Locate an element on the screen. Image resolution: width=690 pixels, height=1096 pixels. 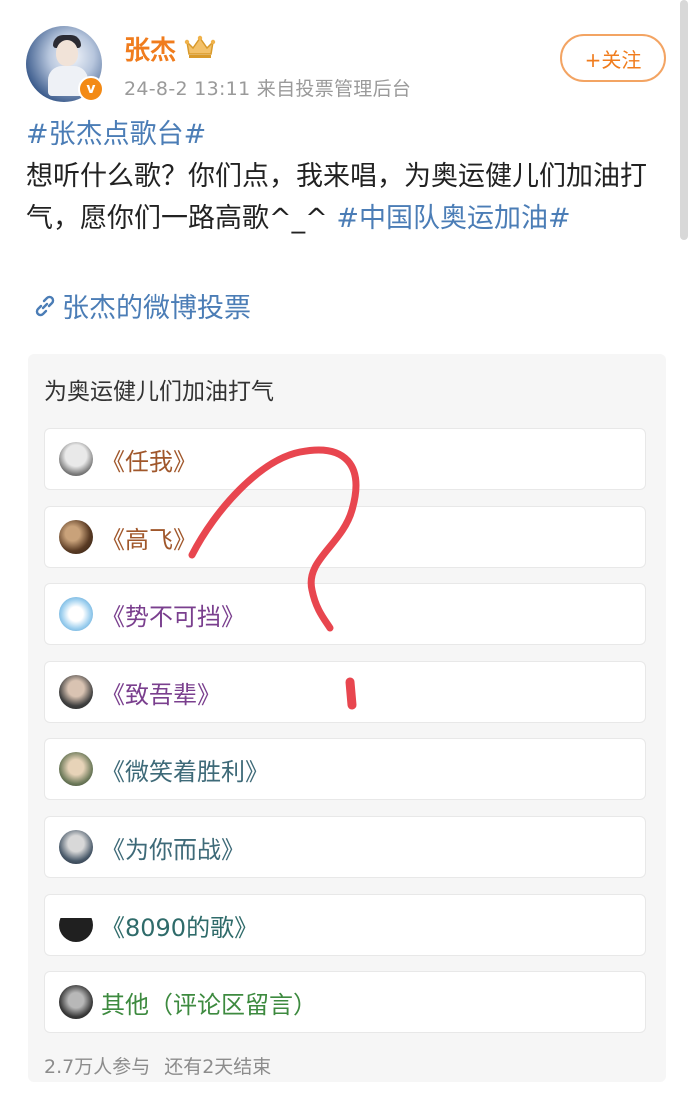
avatar-face is located at coordinates (67, 53).